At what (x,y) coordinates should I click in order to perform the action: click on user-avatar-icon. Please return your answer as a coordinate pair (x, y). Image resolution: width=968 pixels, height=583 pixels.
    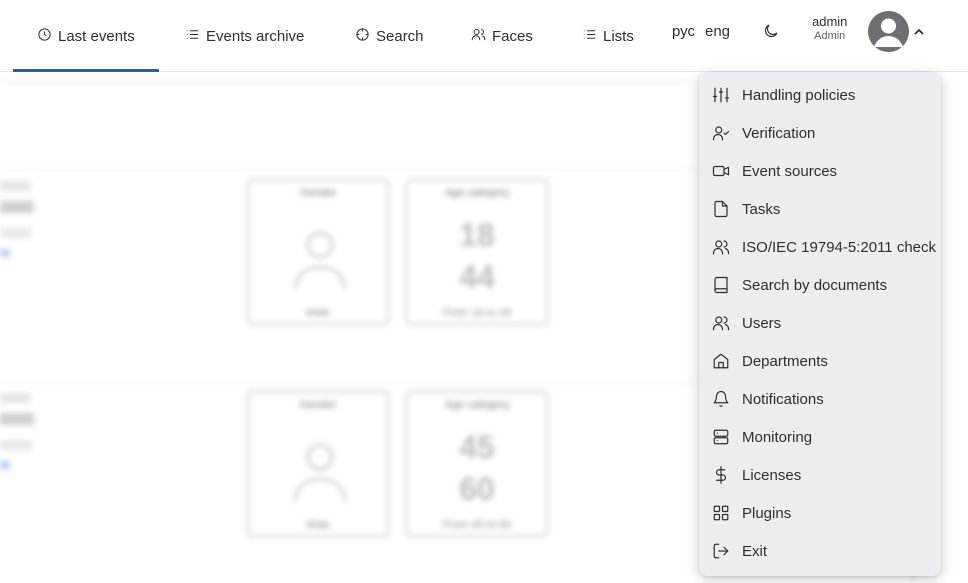
    Looking at the image, I should click on (888, 32).